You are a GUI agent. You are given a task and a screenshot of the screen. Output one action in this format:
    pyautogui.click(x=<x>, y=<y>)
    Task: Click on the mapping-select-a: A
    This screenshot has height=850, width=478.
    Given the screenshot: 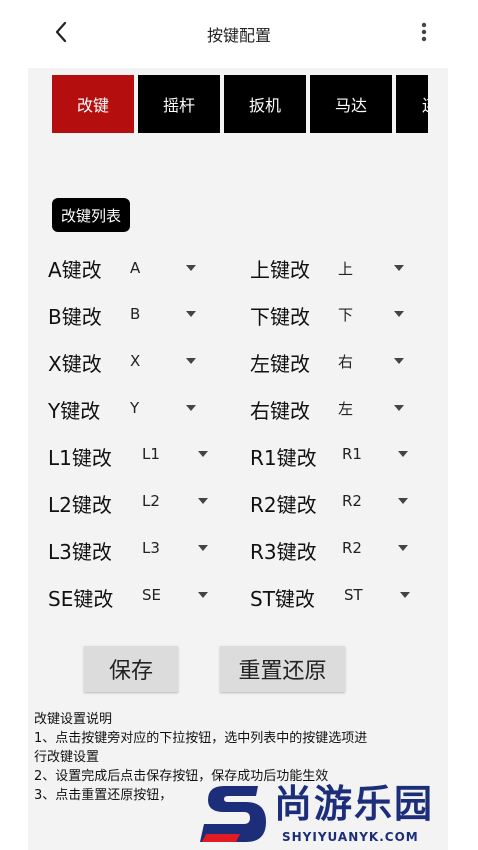 What is the action you would take?
    pyautogui.click(x=163, y=268)
    